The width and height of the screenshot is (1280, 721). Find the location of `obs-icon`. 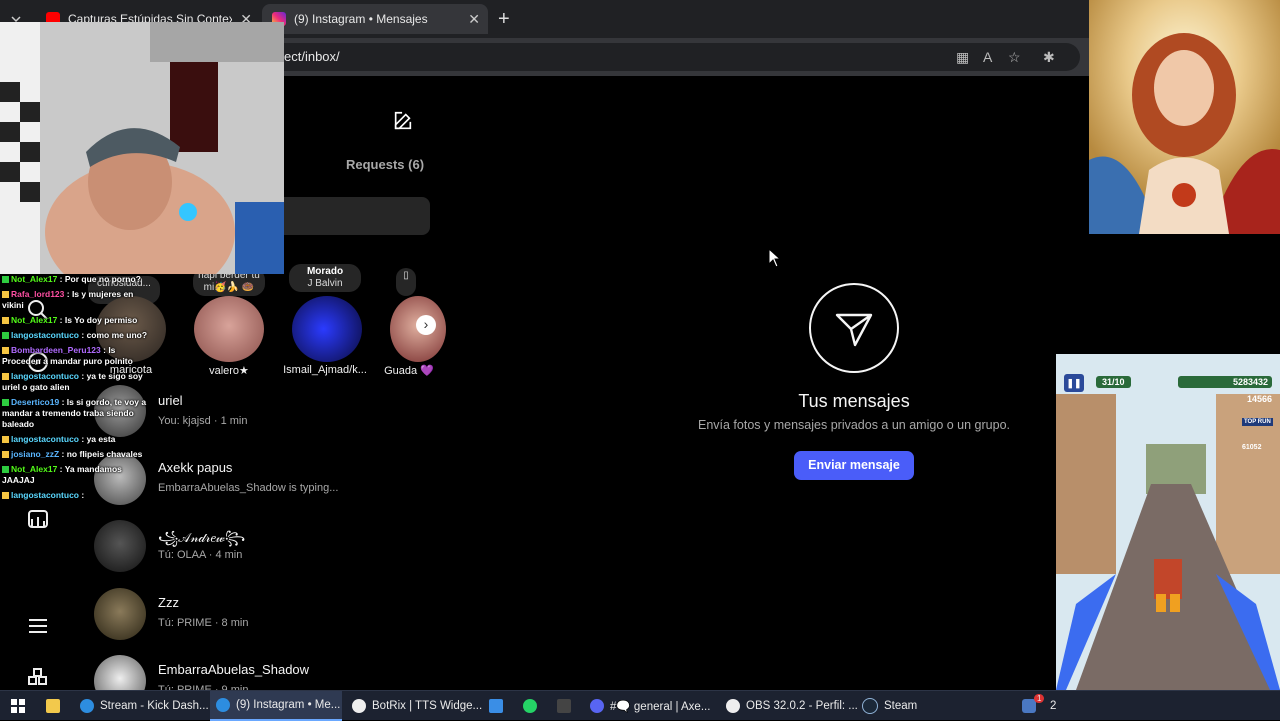

obs-icon is located at coordinates (733, 706).